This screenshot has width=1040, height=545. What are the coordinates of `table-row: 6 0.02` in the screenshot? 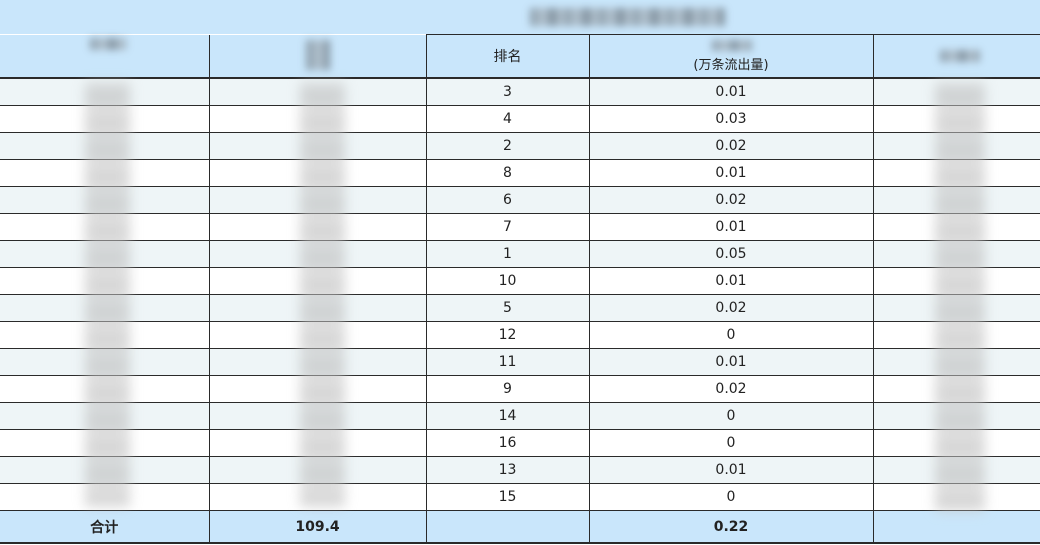 It's located at (520, 200).